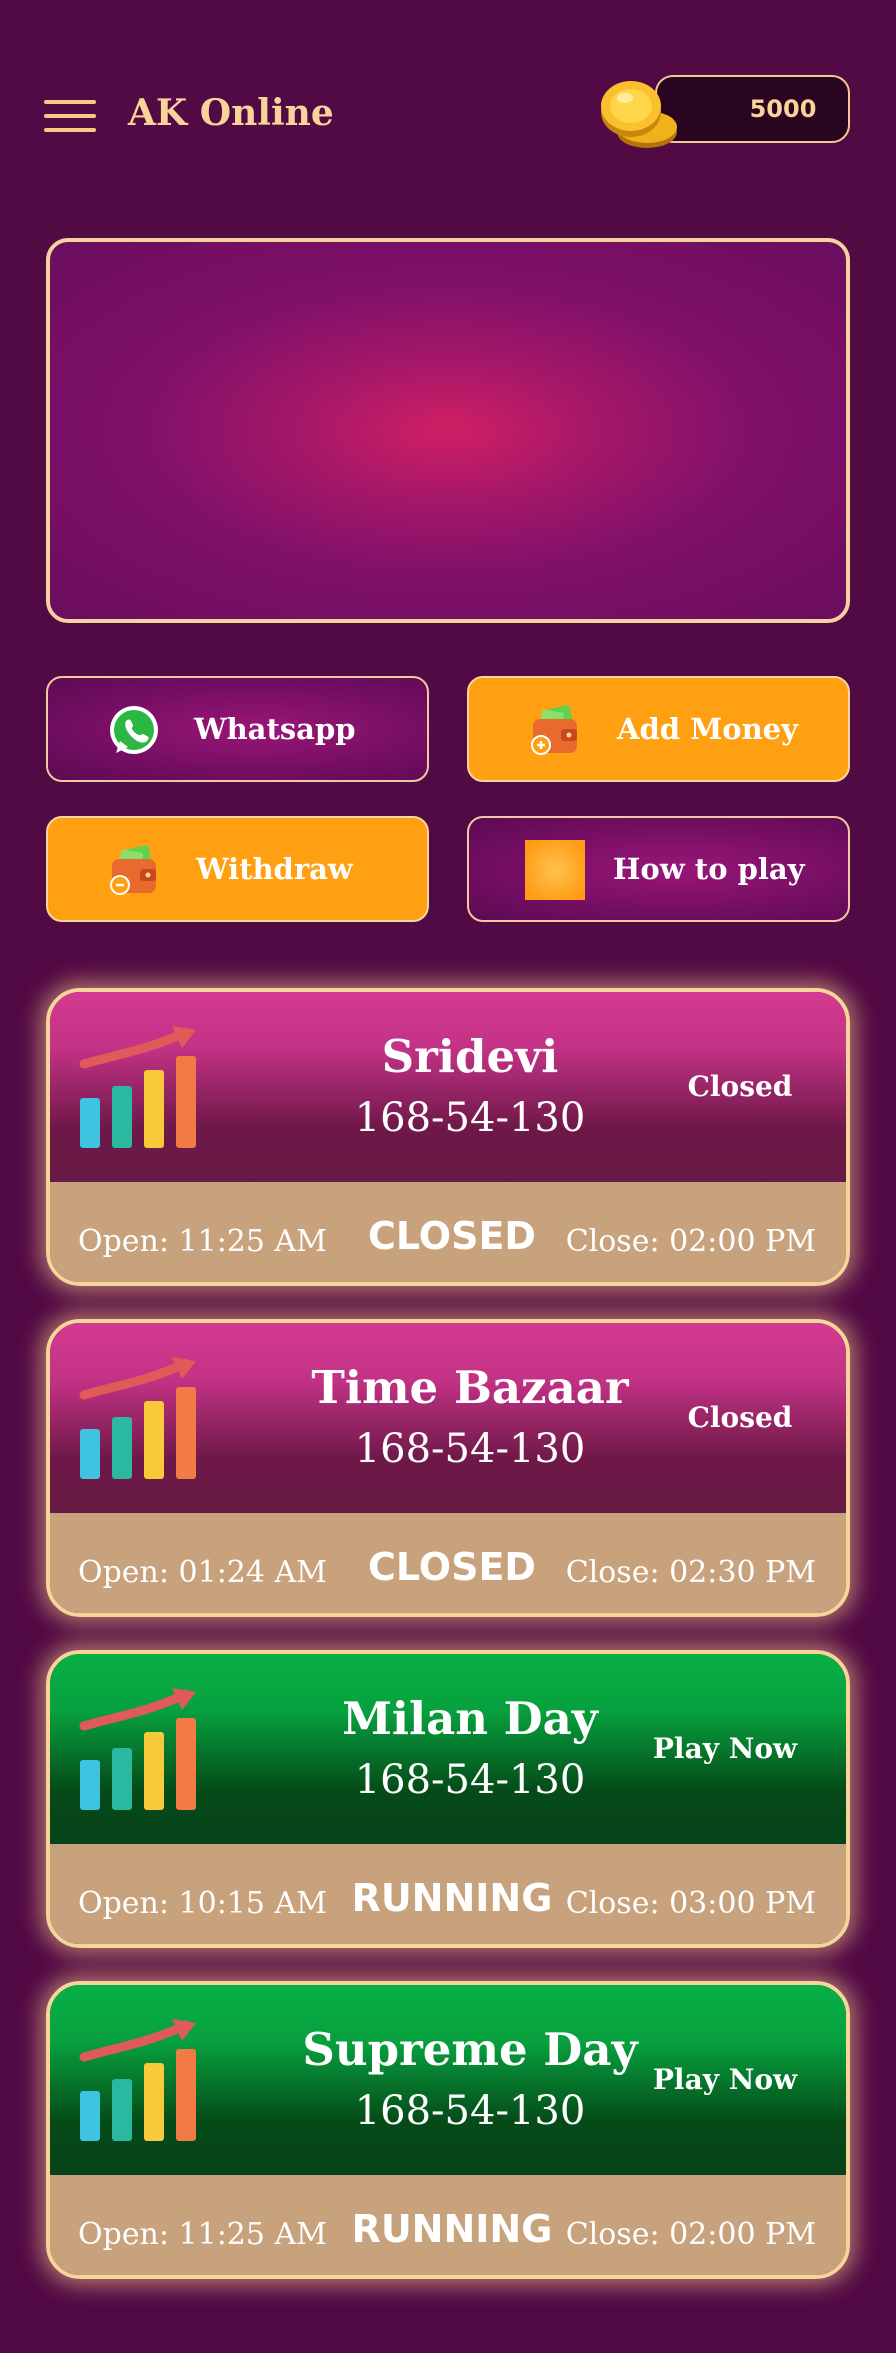 The height and width of the screenshot is (2353, 896). Describe the element at coordinates (690, 1572) in the screenshot. I see `market-close-time: Close: 02:30 PM` at that location.